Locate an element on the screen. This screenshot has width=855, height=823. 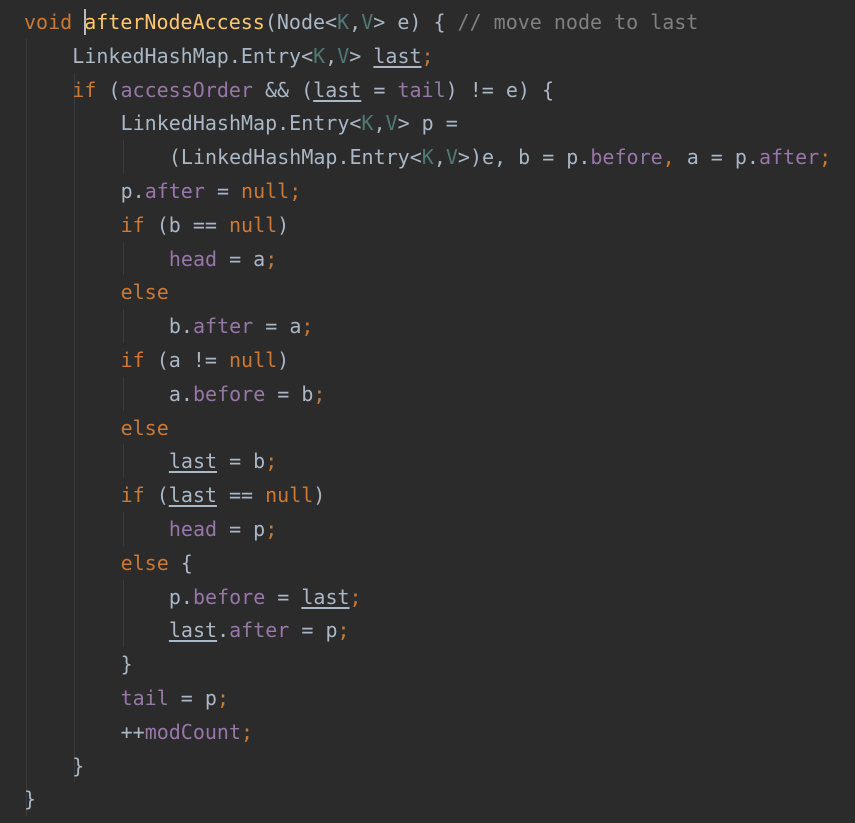
code-line: b.after = a; is located at coordinates (241, 326).